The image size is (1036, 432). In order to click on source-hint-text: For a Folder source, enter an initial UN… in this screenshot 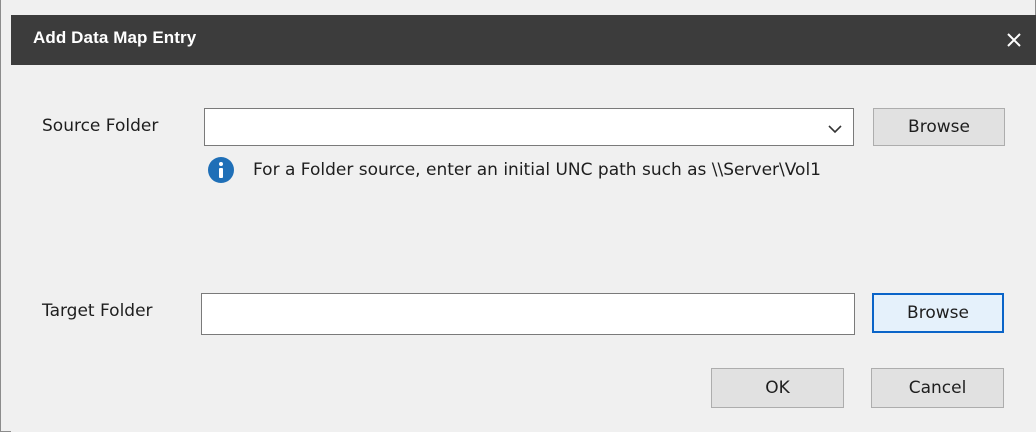, I will do `click(537, 170)`.